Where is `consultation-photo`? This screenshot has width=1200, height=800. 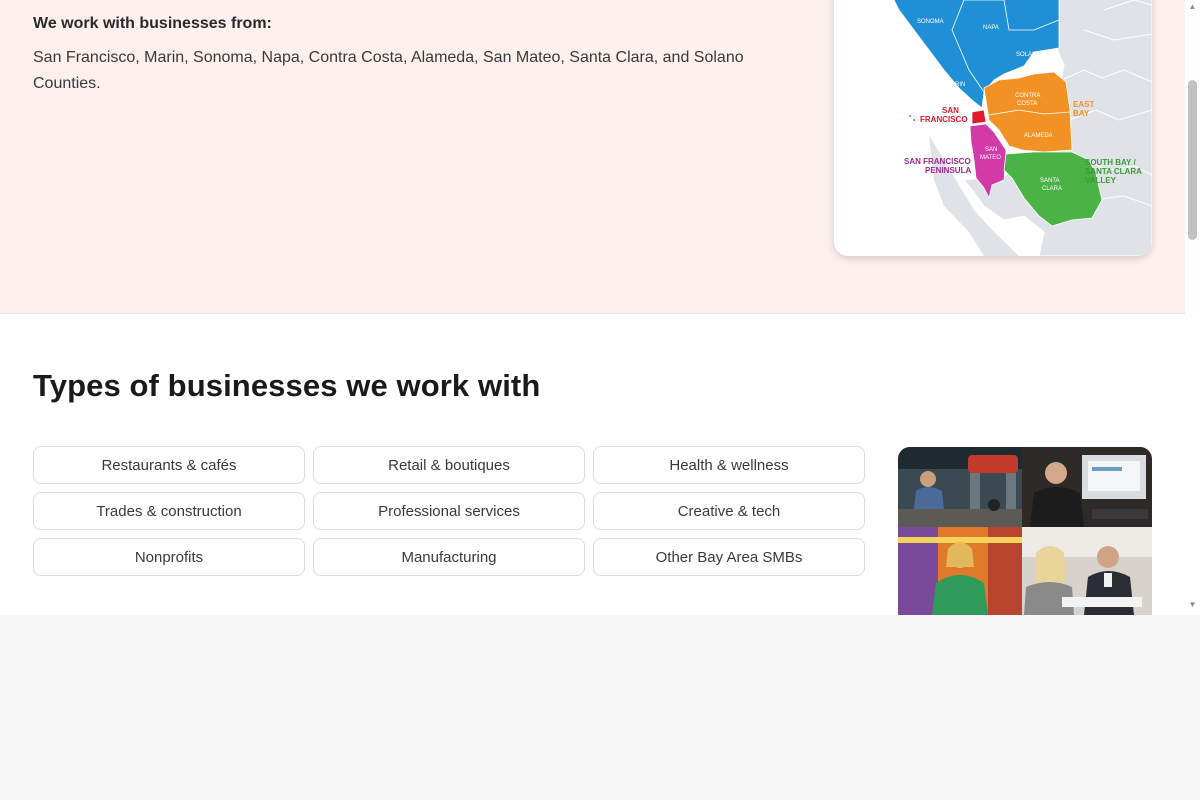 consultation-photo is located at coordinates (1087, 571).